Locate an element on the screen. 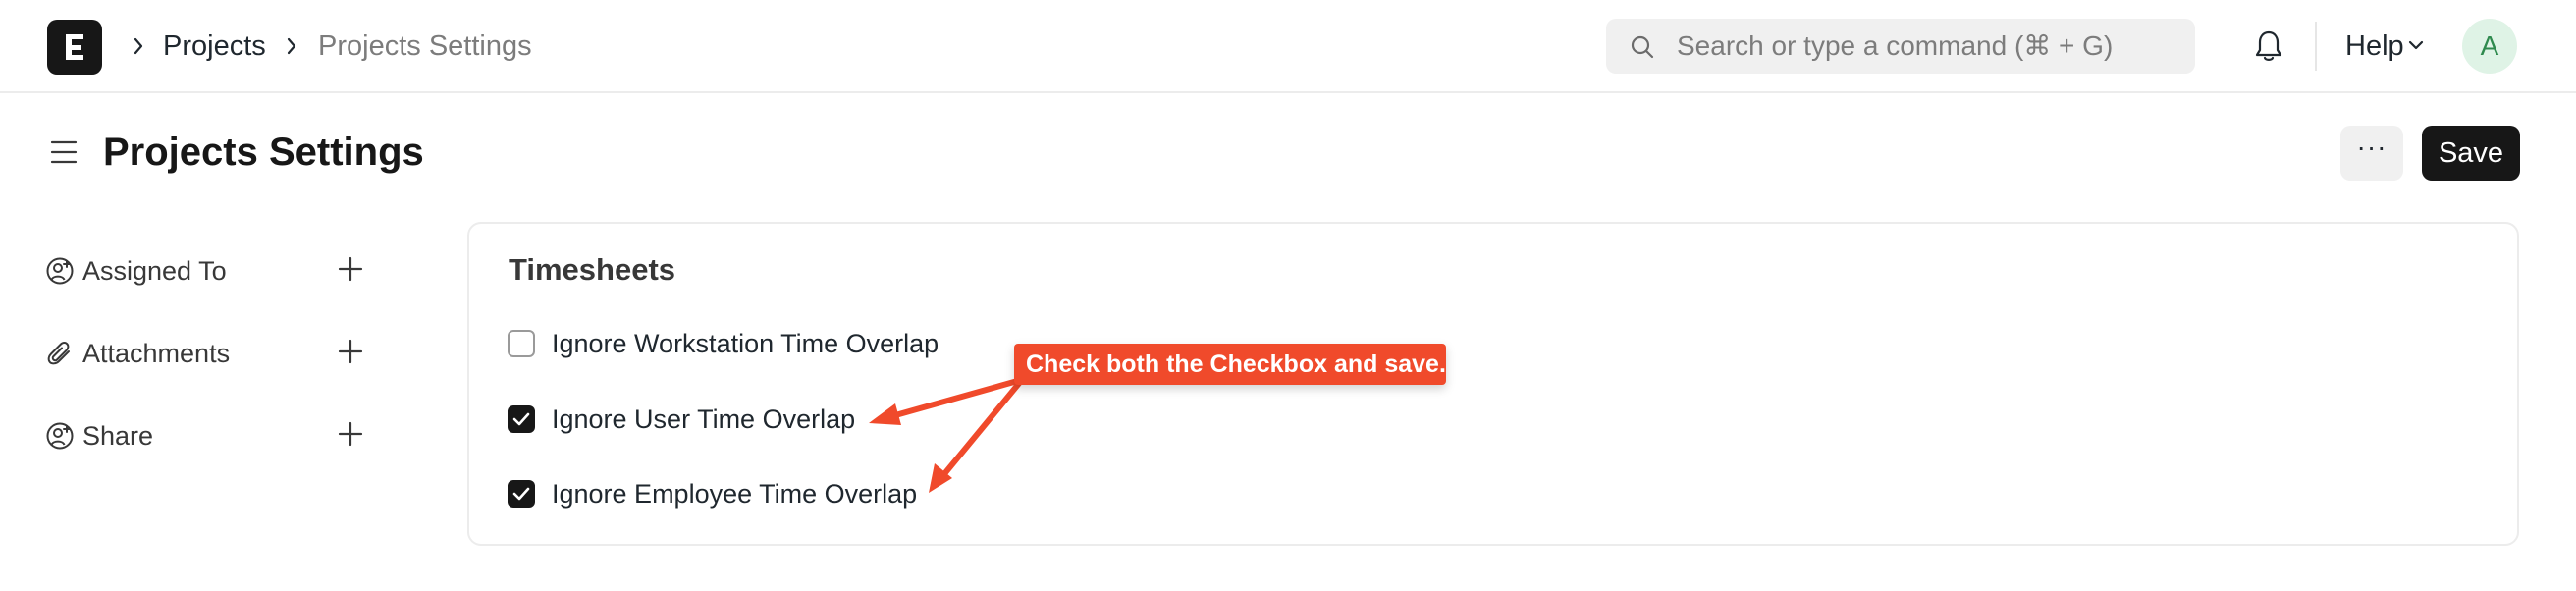 The image size is (2576, 591). annotation-arrows is located at coordinates (946, 435).